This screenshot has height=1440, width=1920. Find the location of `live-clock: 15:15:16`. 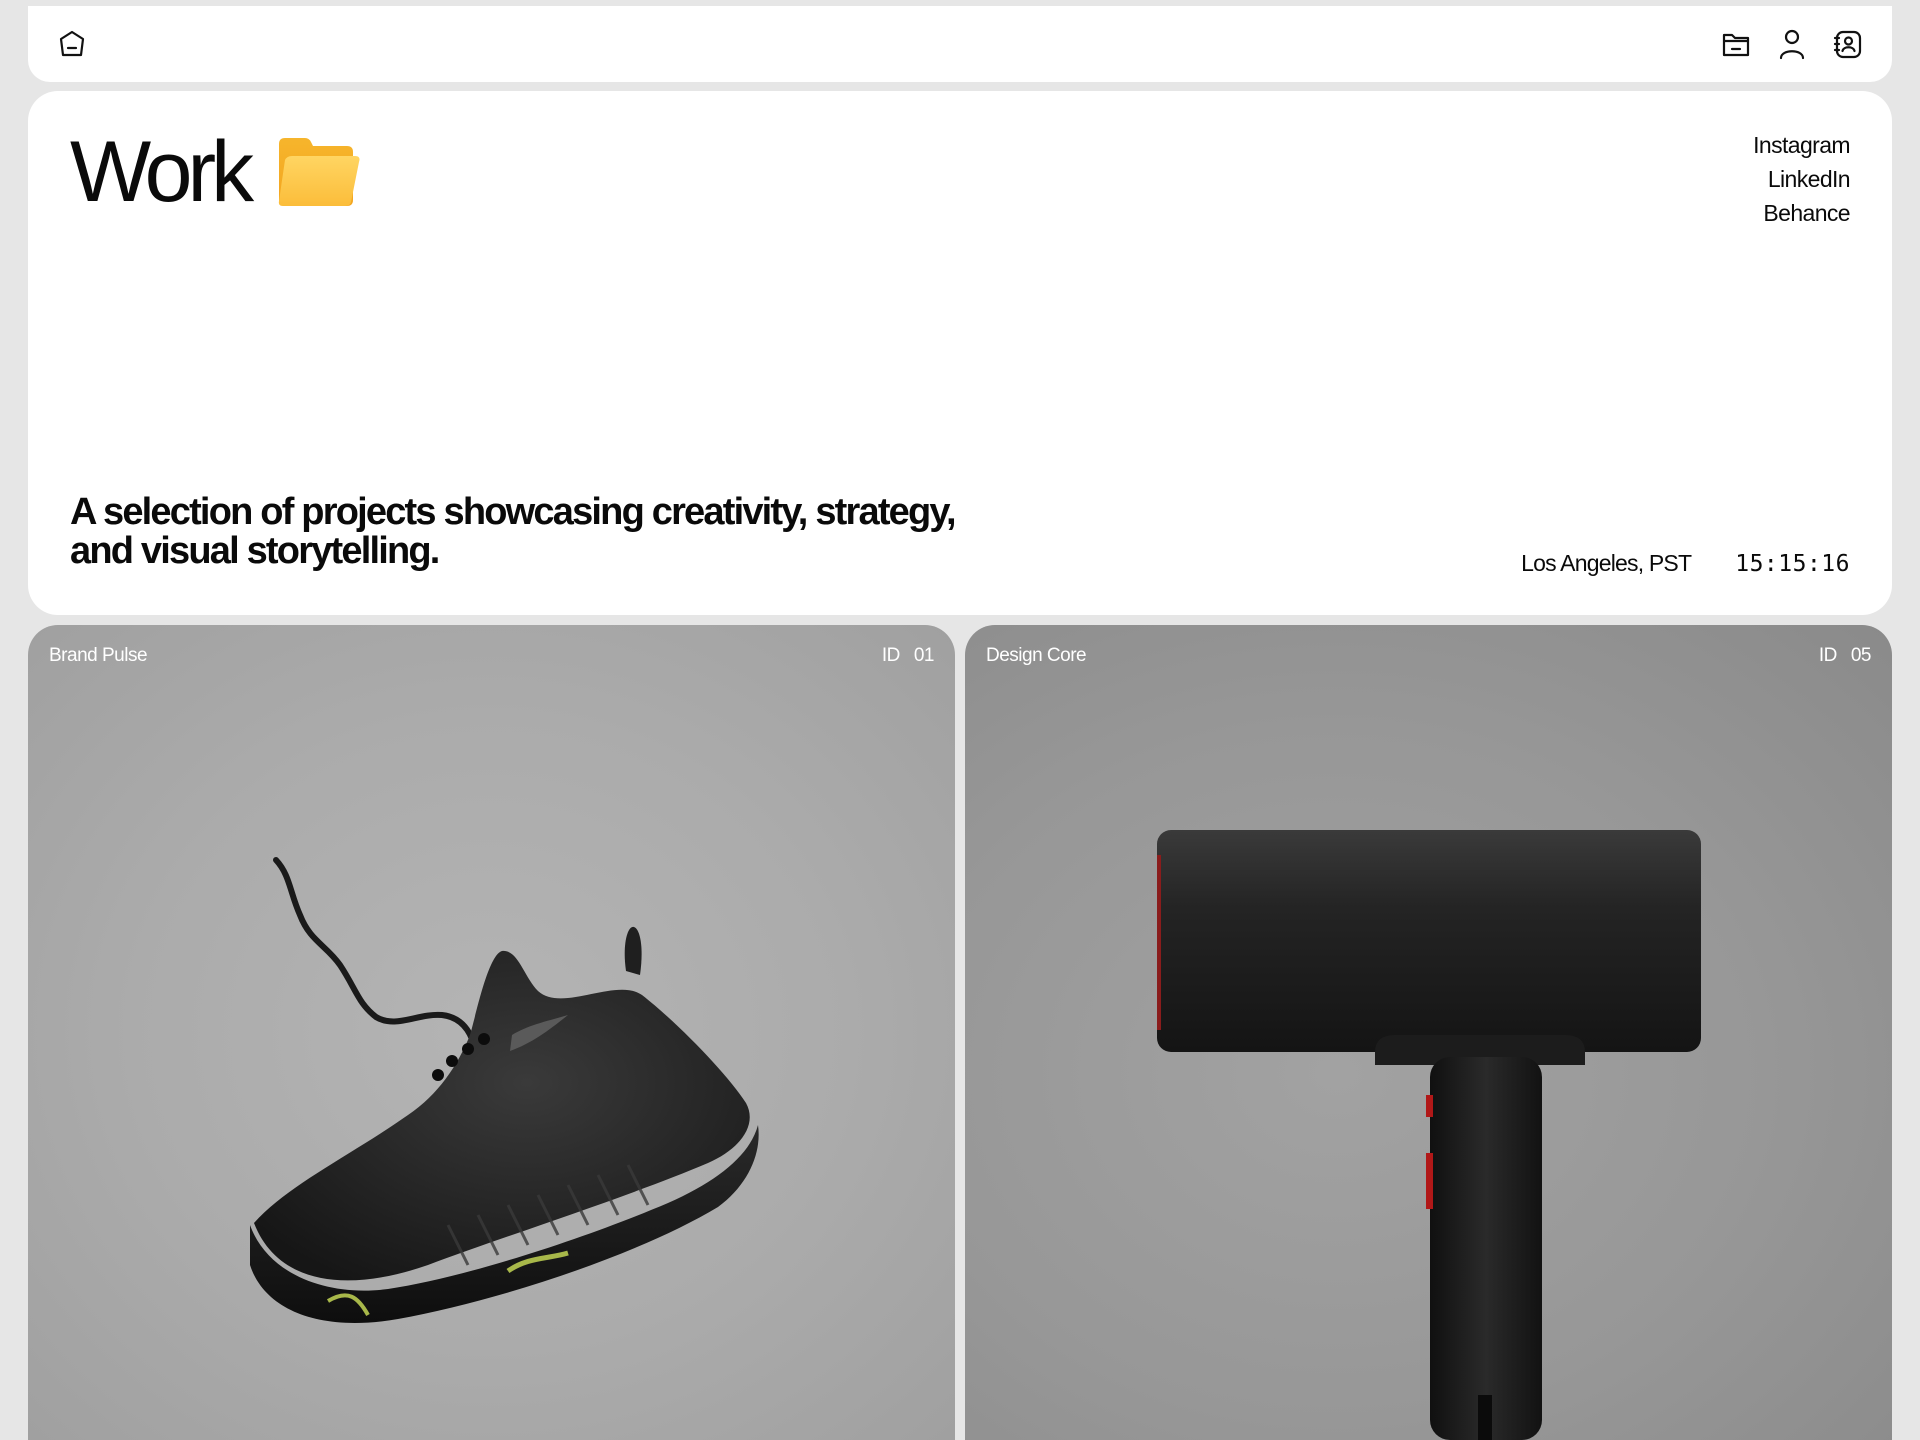

live-clock: 15:15:16 is located at coordinates (1792, 564).